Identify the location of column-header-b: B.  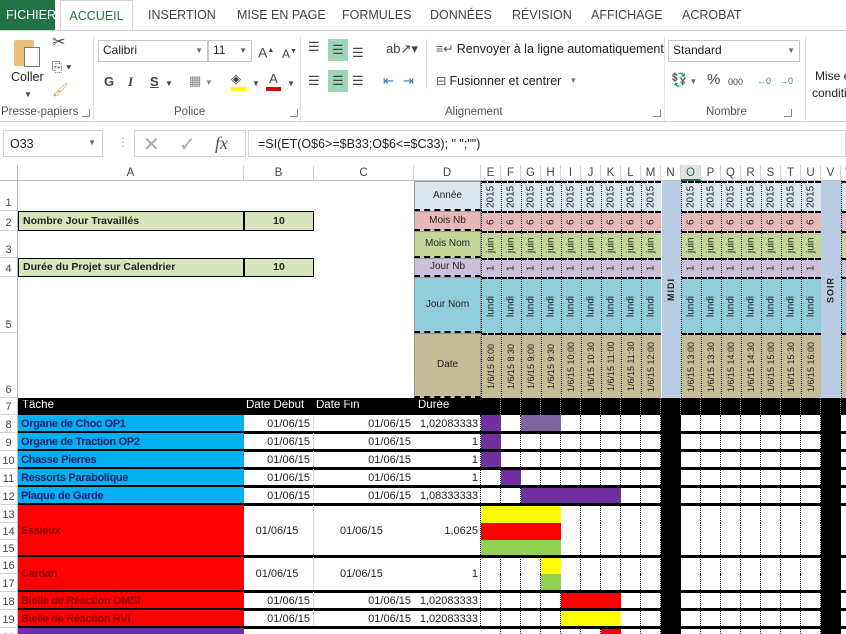
(279, 173).